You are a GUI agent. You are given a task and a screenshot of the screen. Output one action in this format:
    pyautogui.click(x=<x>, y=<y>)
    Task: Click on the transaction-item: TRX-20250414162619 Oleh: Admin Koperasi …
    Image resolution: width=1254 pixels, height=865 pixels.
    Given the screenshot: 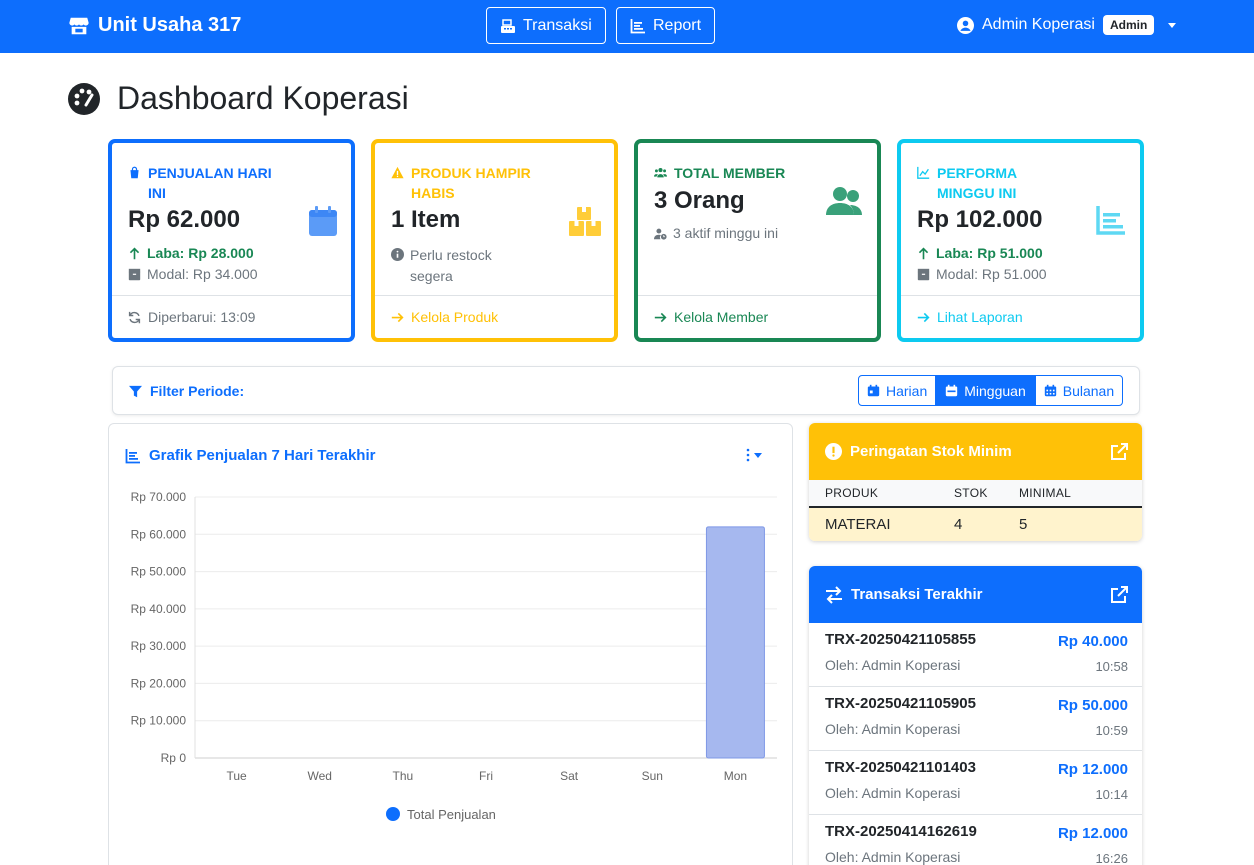 What is the action you would take?
    pyautogui.click(x=975, y=840)
    